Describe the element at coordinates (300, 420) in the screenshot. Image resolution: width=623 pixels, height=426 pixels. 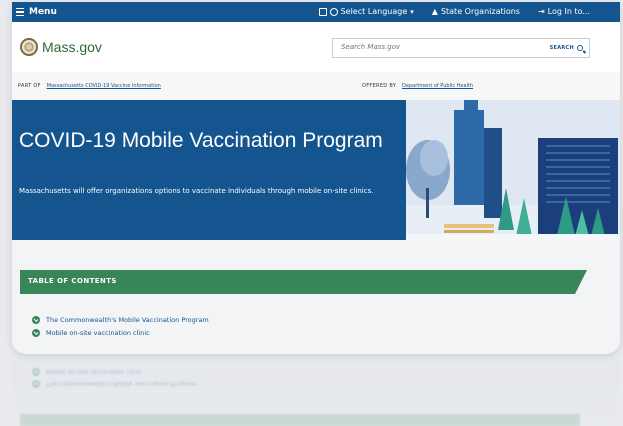
I see `reflection-banner` at that location.